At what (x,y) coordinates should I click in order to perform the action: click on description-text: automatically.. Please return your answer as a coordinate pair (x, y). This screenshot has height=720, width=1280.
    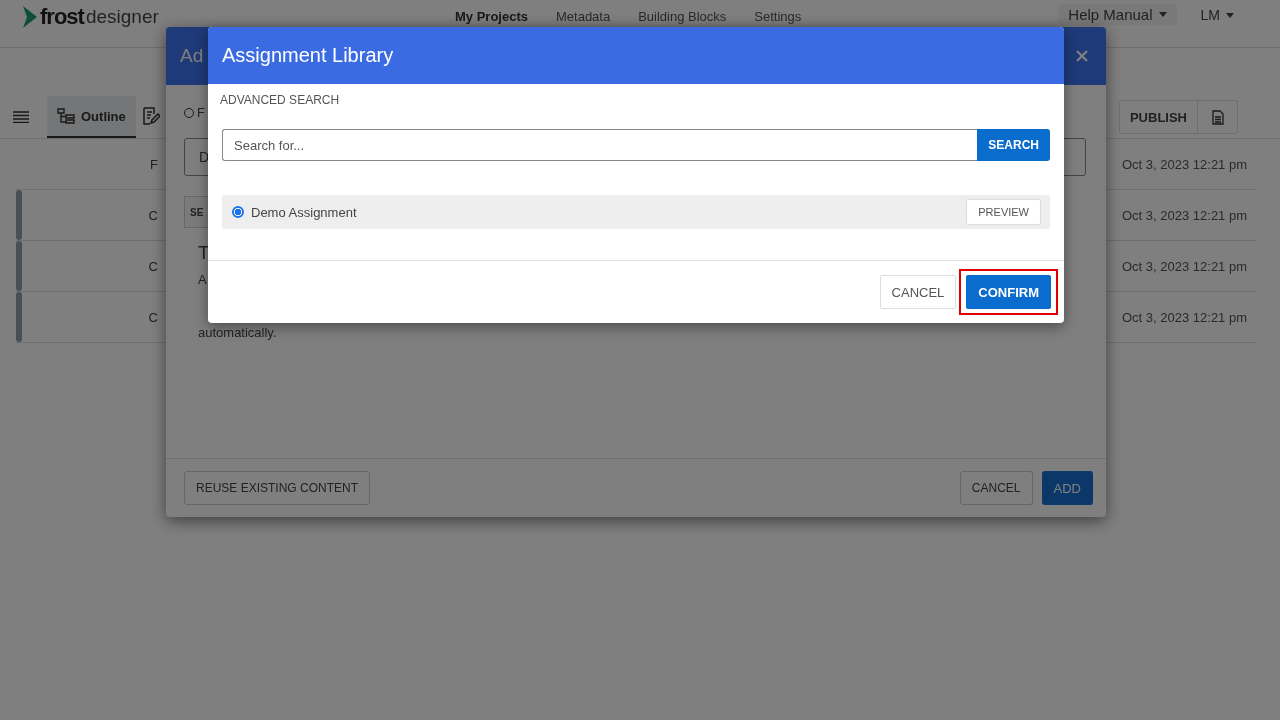
    Looking at the image, I should click on (237, 332).